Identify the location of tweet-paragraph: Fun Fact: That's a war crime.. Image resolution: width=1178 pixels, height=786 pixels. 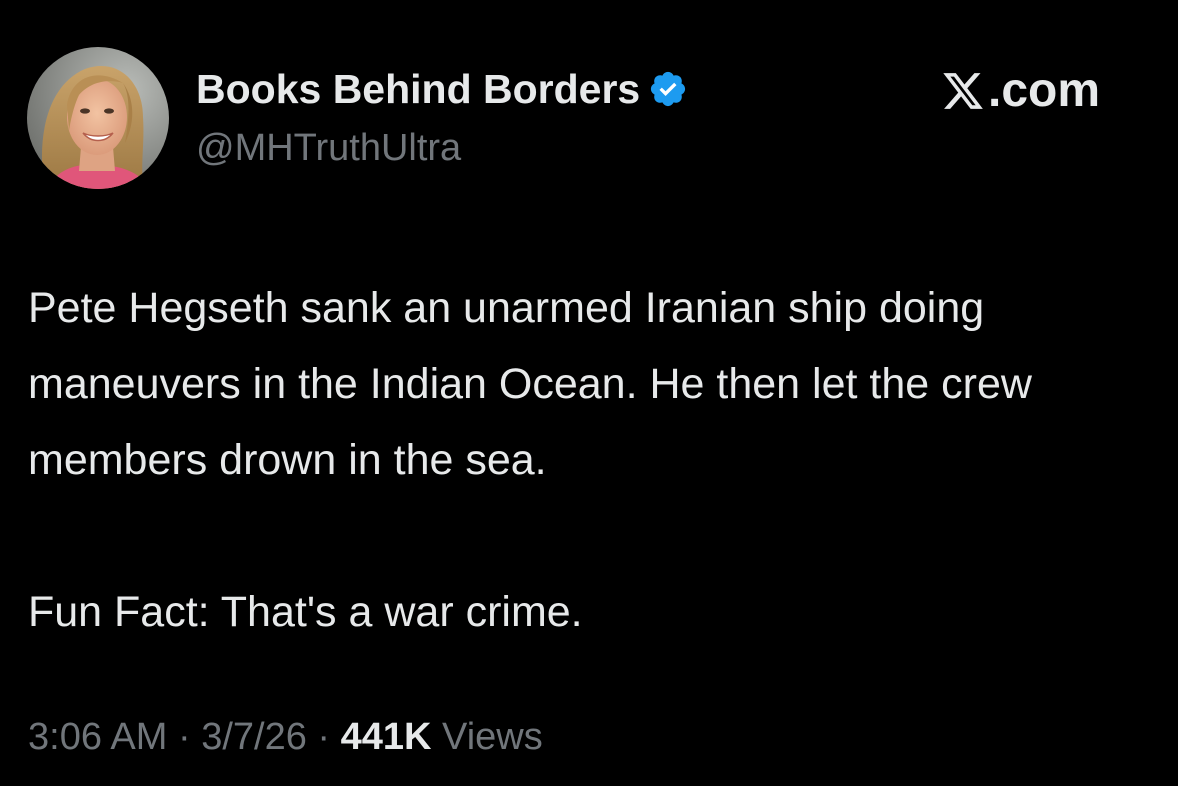
(305, 612).